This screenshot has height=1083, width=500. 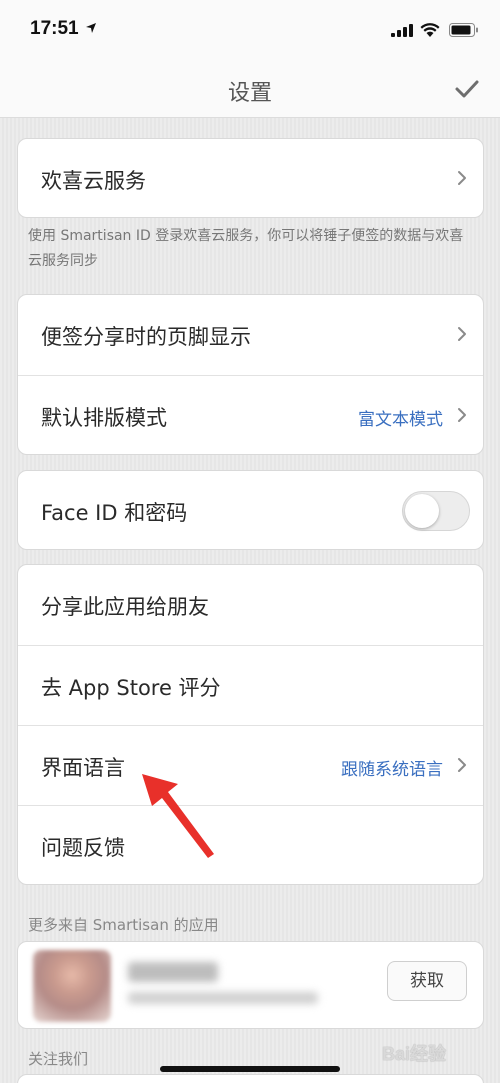 What do you see at coordinates (422, 511) in the screenshot?
I see `toggle-knob` at bounding box center [422, 511].